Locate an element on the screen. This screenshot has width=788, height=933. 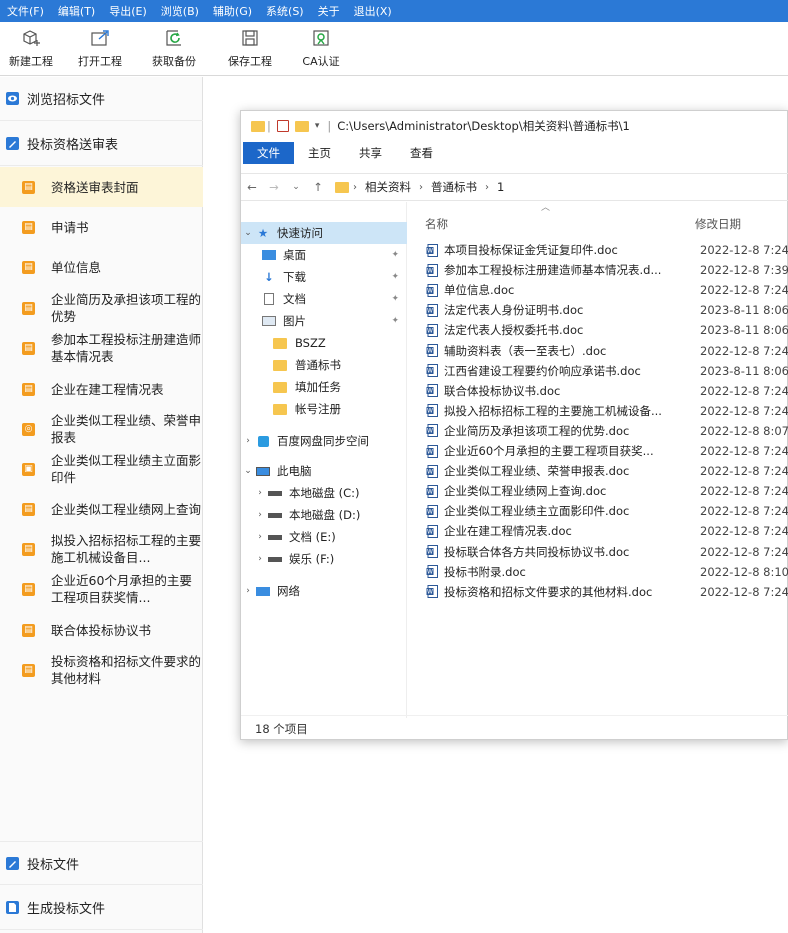
ribbon-tab-share: 共享 is located at coordinates (370, 153).